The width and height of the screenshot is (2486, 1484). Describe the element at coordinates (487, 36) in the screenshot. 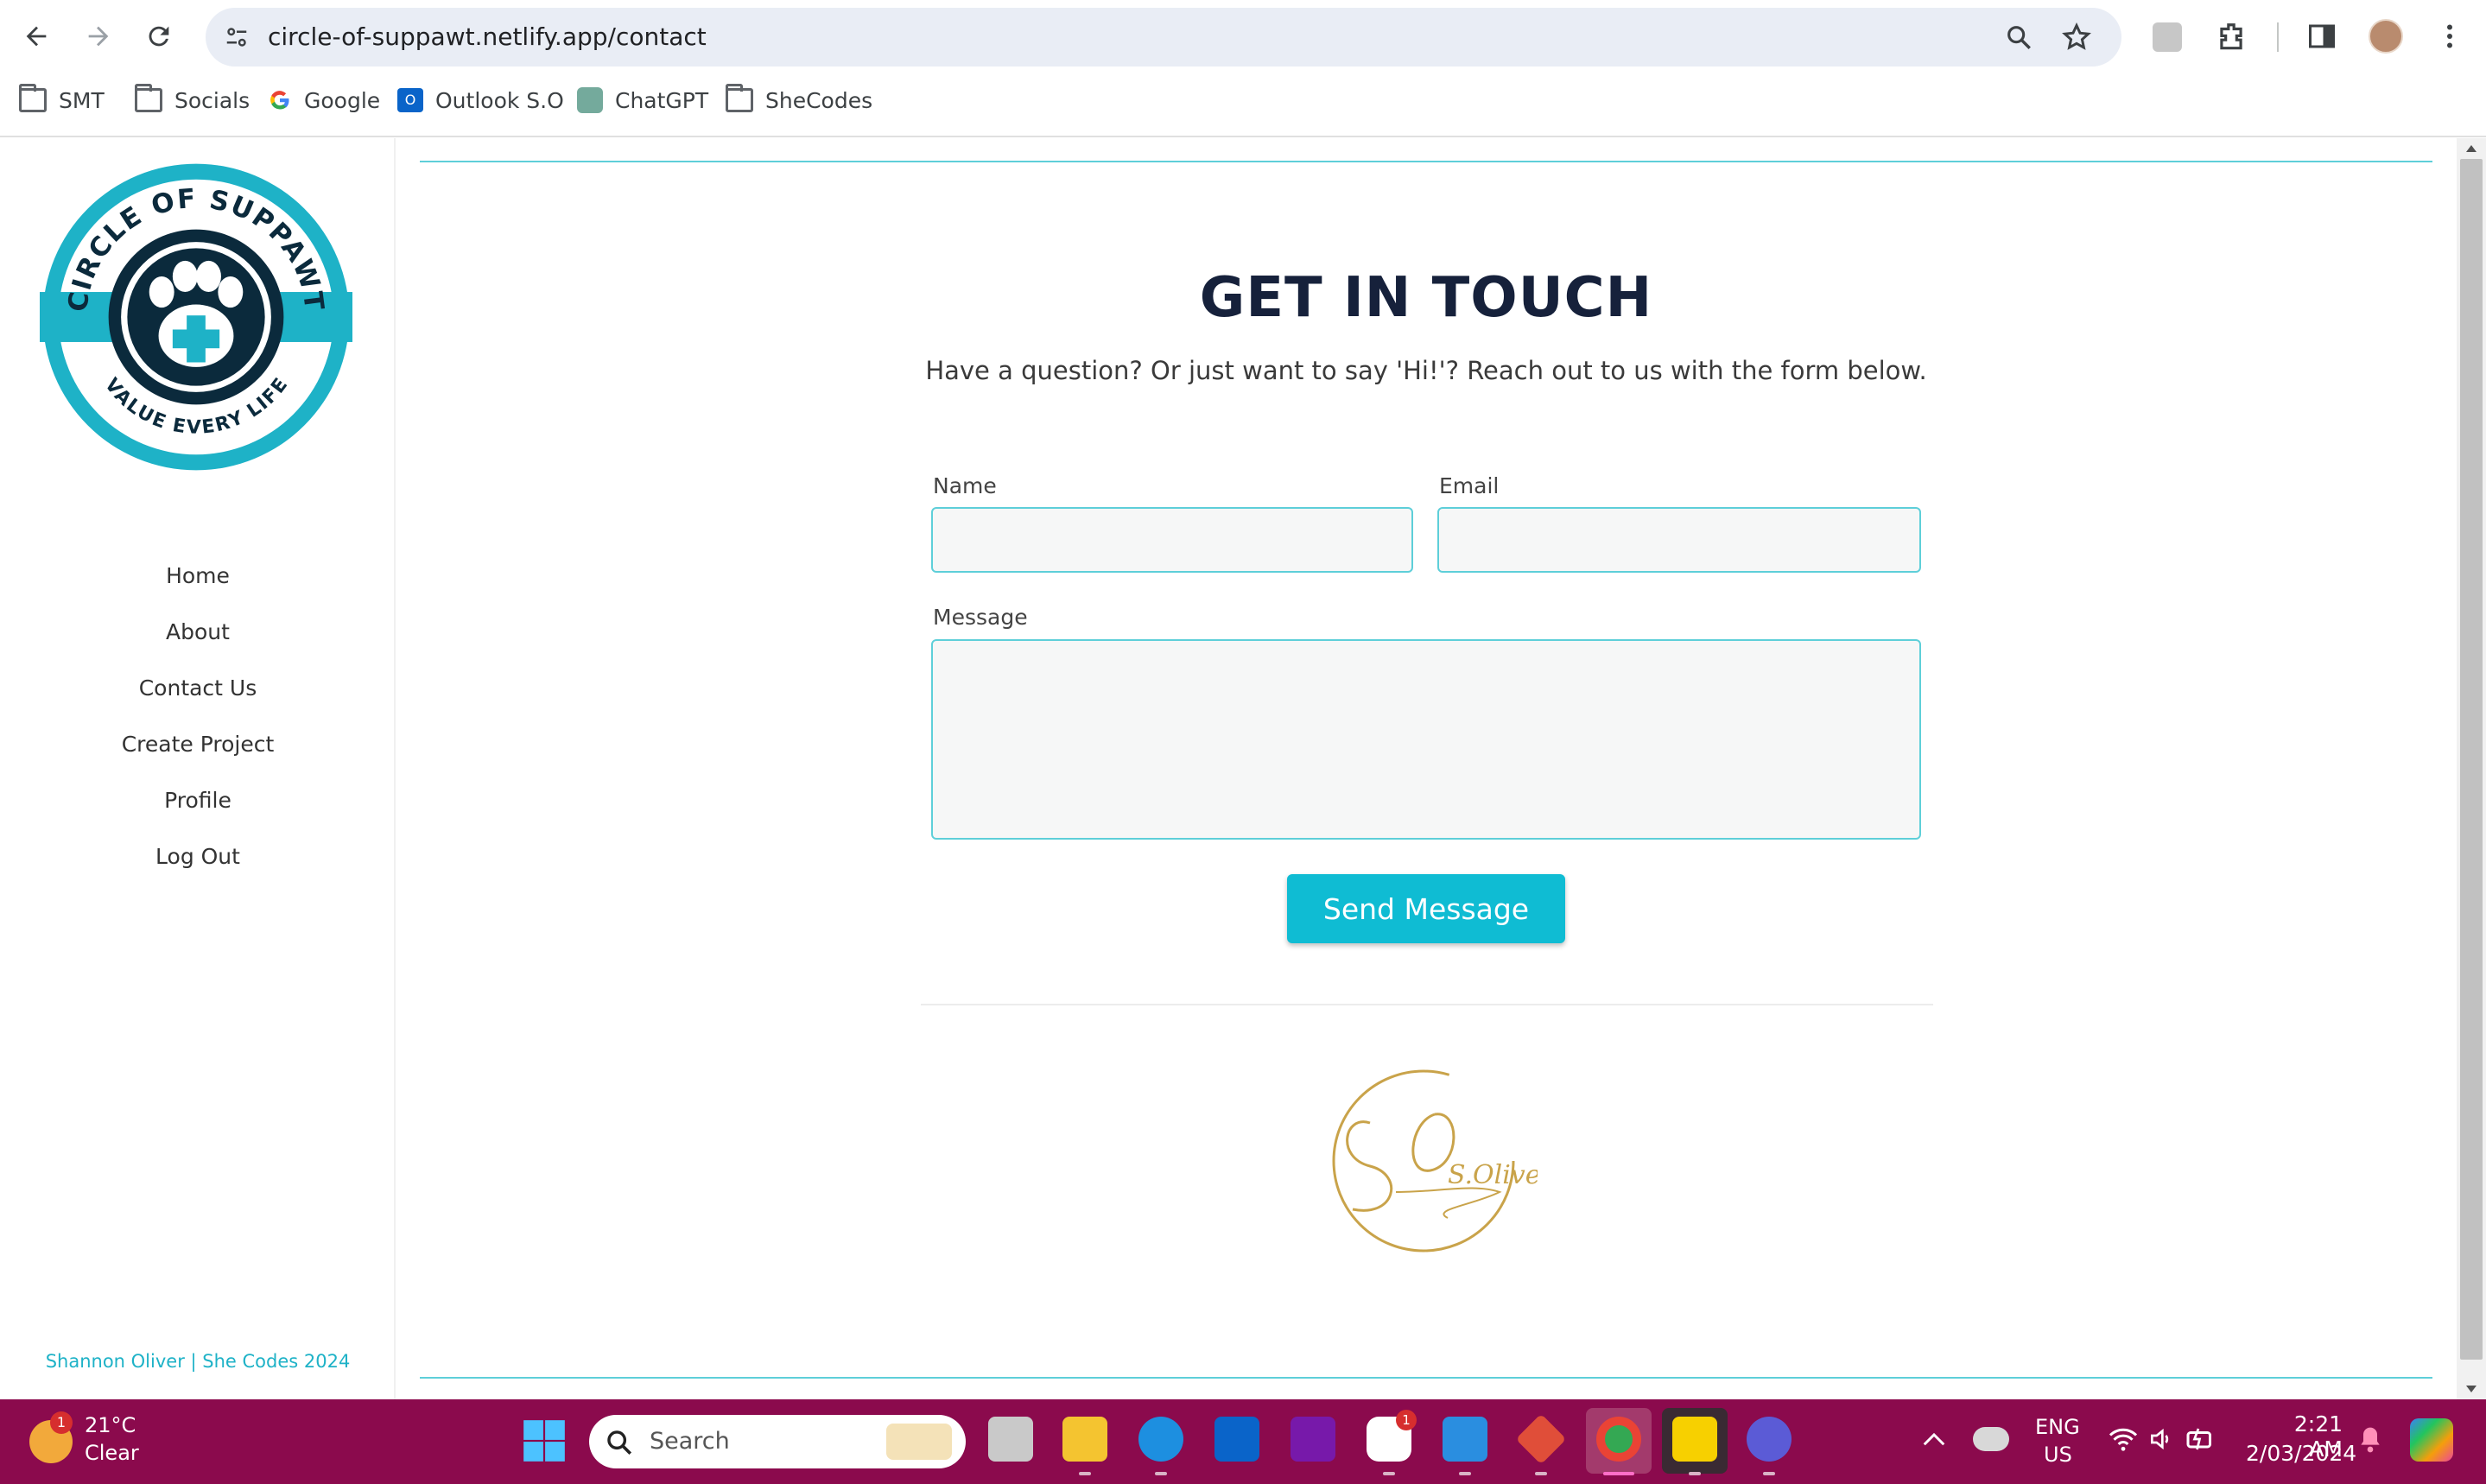

I see `url-text: circle-of-suppawt.netlify.app/contact` at that location.